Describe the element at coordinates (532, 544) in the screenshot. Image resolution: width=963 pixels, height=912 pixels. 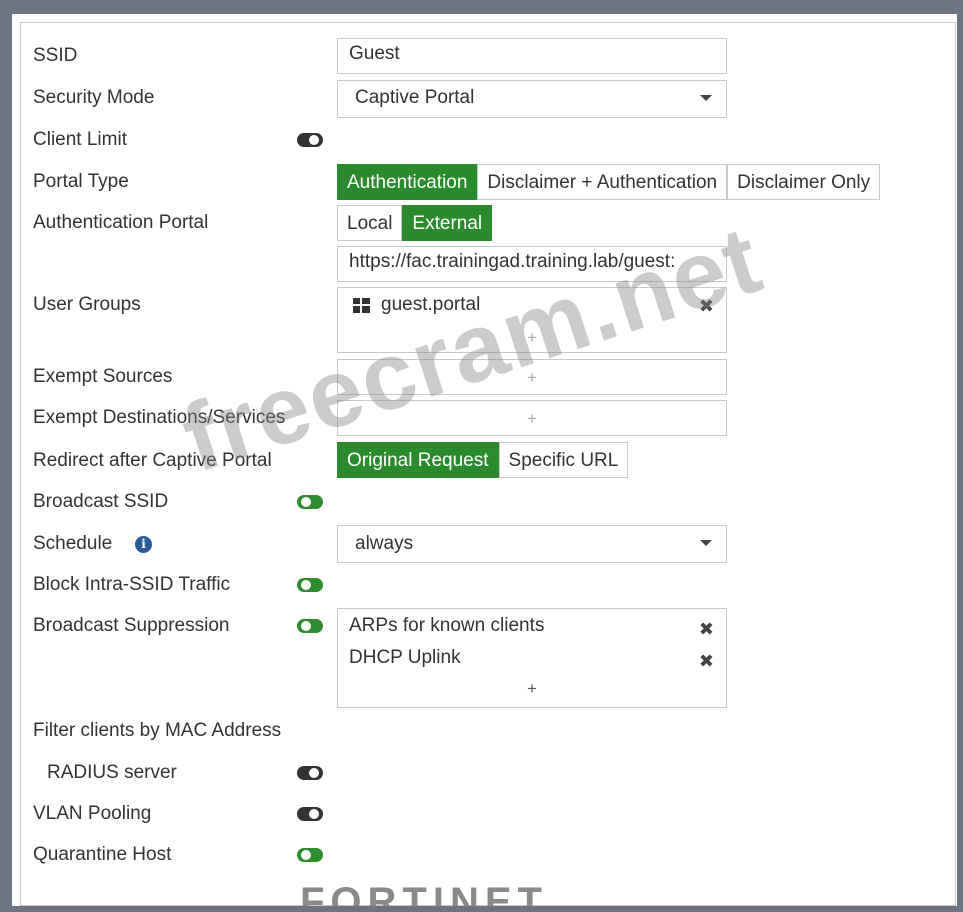
I see `schedule-select: always` at that location.